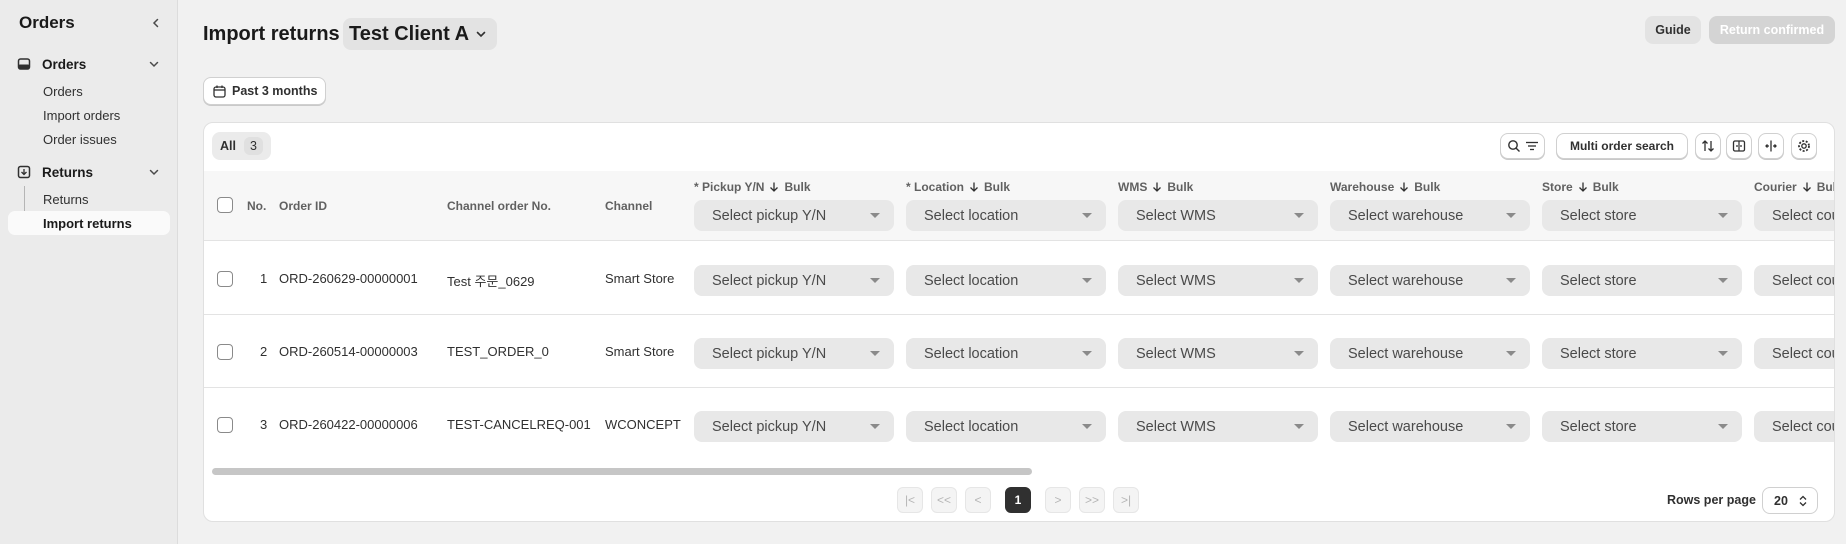 The height and width of the screenshot is (544, 1846). I want to click on bulk-courier-select: Select courier, so click(1794, 215).